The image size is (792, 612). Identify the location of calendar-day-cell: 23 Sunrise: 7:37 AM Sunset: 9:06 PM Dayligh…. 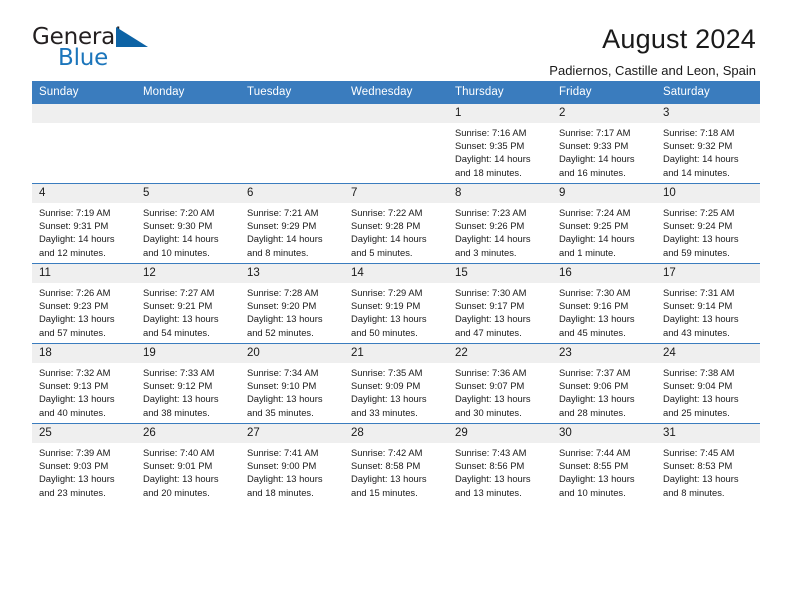
(604, 383).